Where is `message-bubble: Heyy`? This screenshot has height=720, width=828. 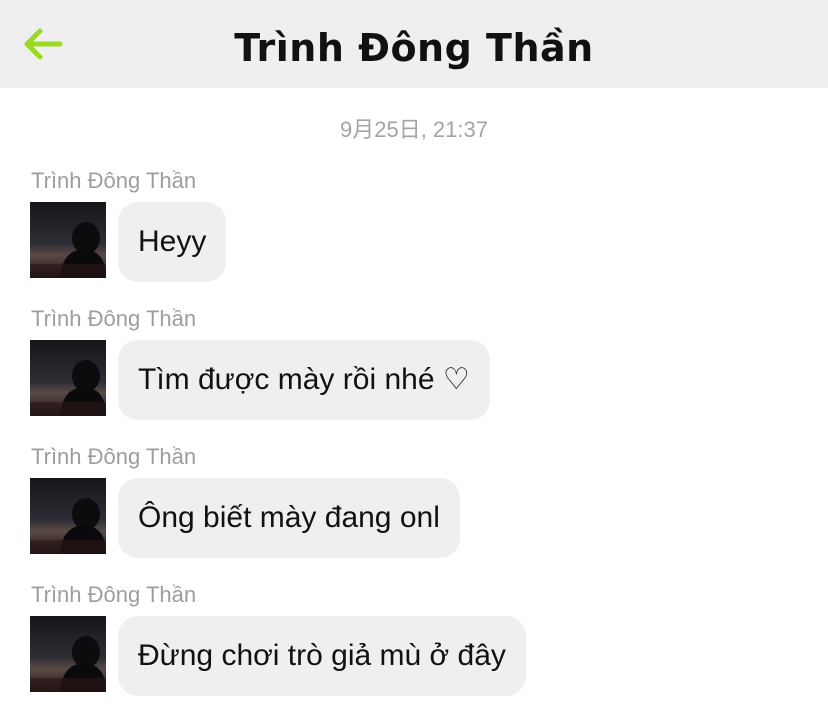 message-bubble: Heyy is located at coordinates (172, 242).